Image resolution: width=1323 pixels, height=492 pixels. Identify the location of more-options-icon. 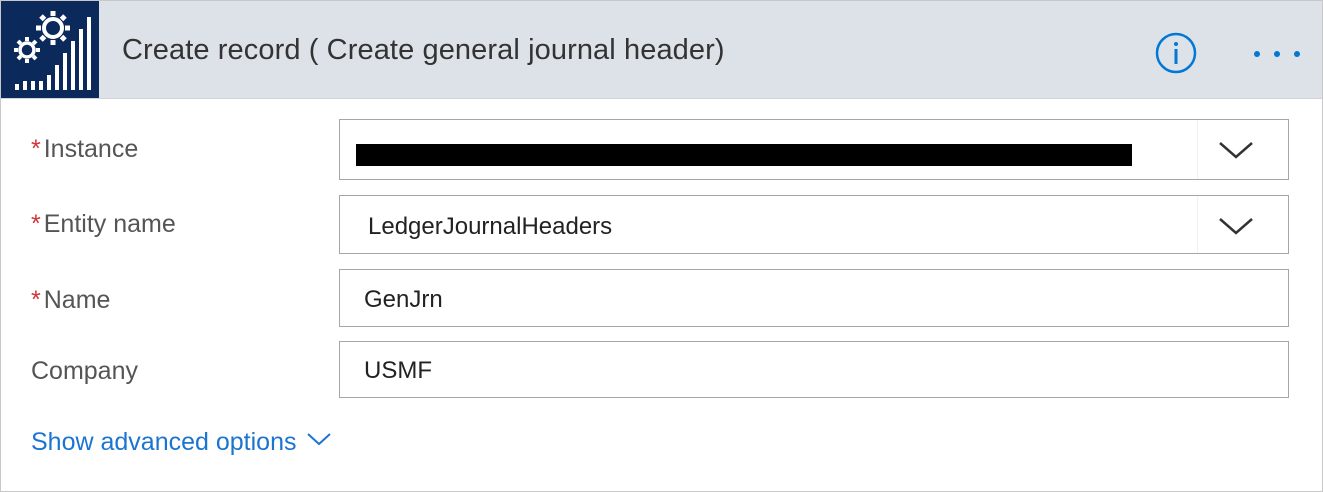
(1277, 54).